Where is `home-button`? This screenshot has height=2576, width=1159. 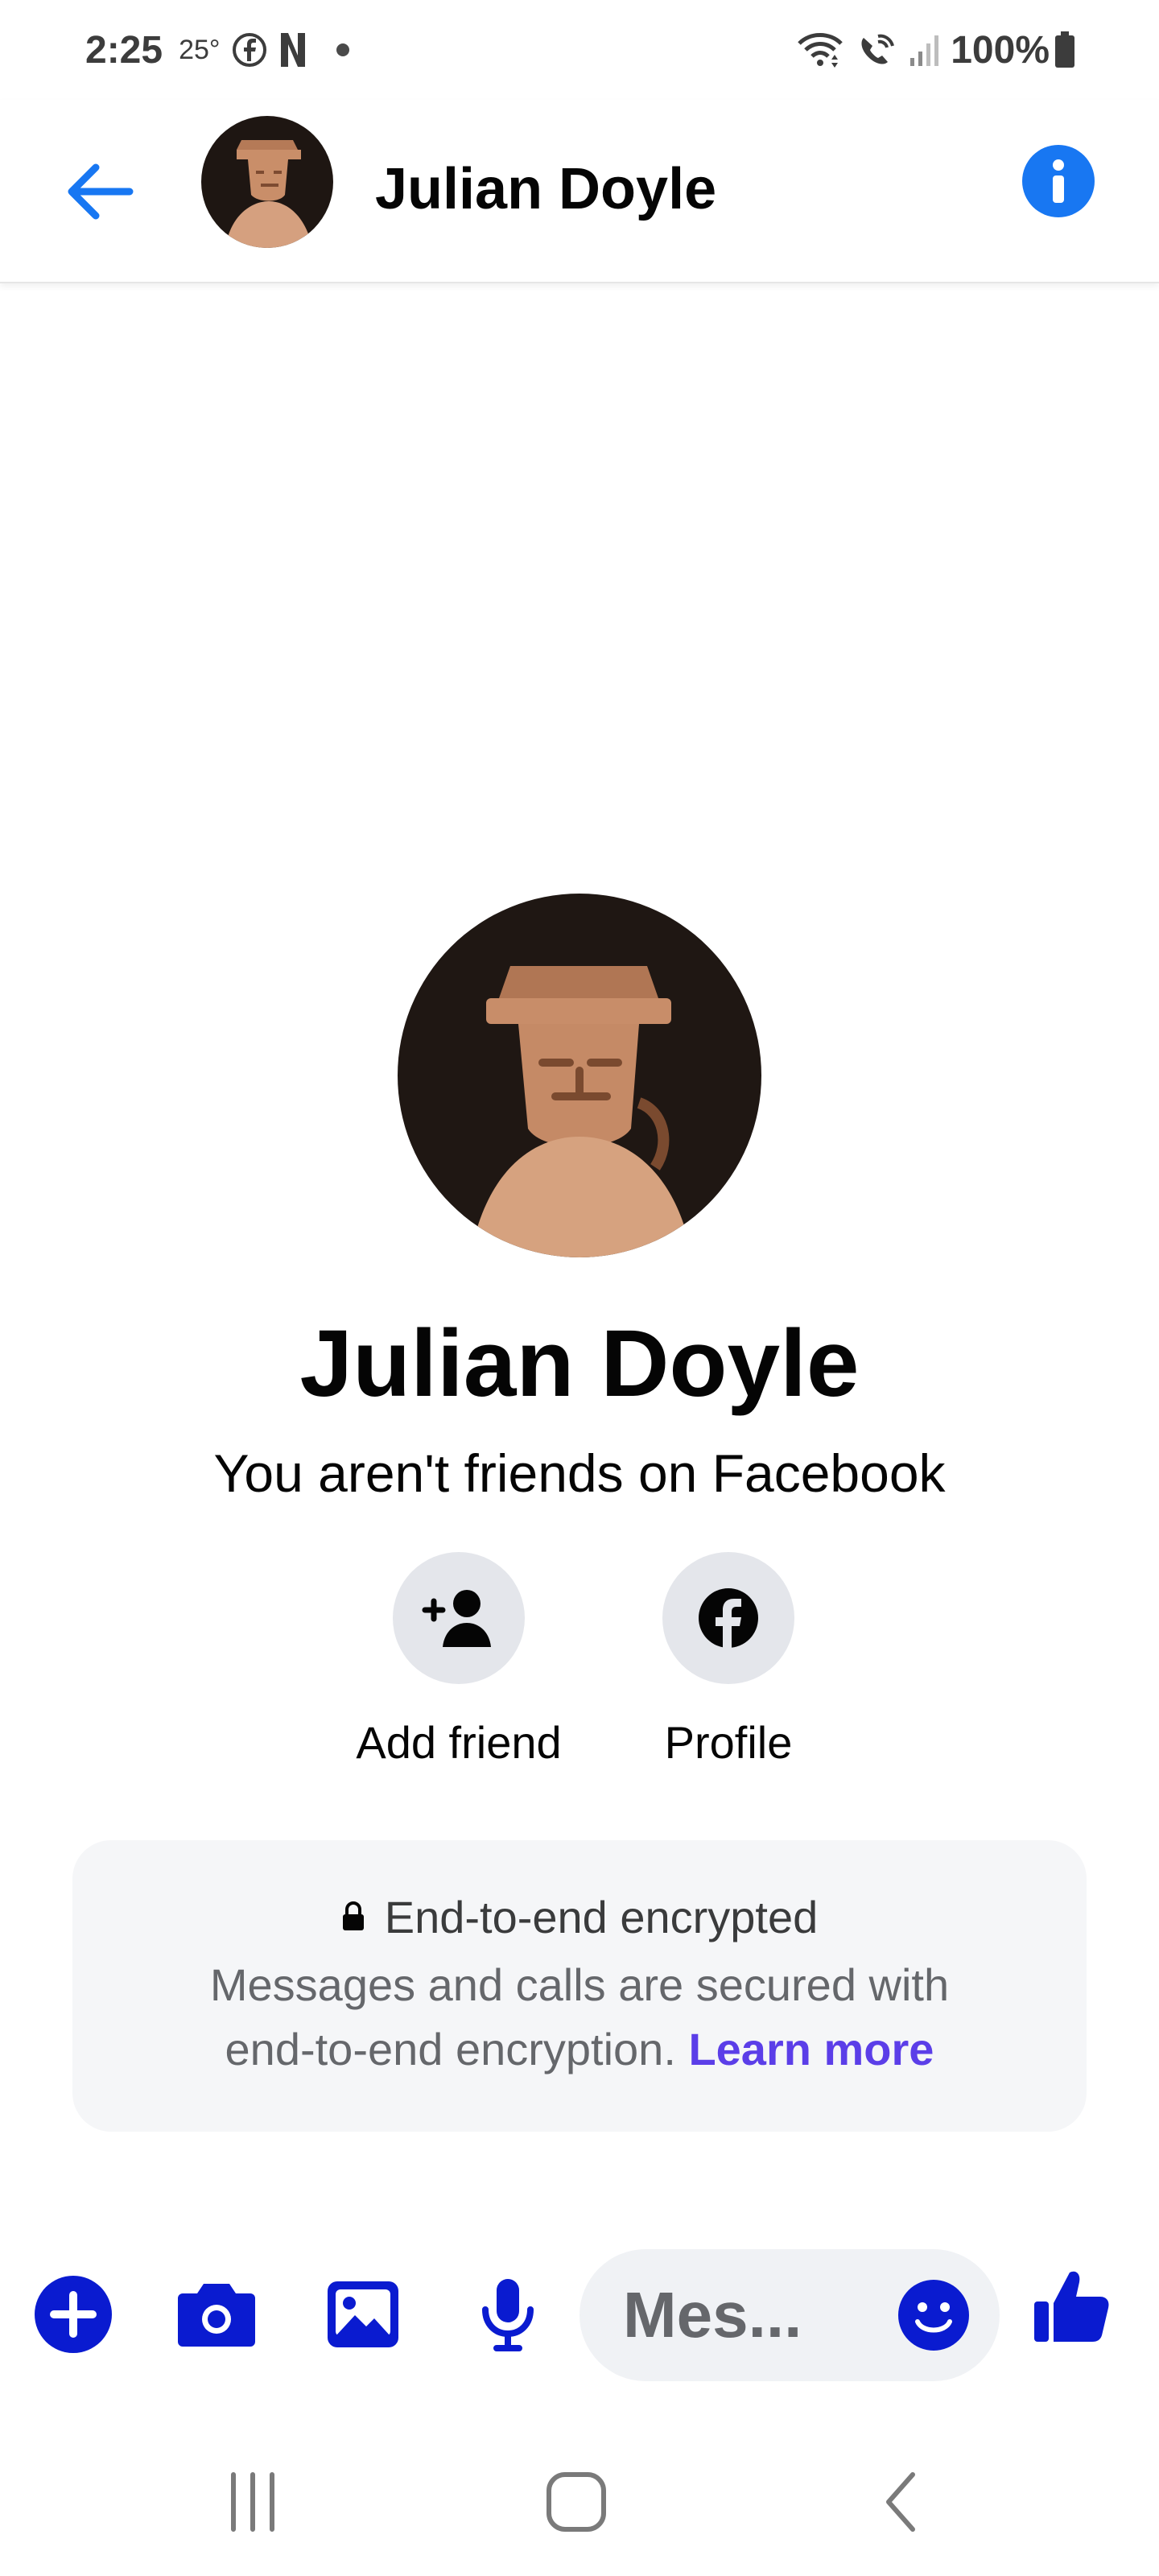 home-button is located at coordinates (576, 2502).